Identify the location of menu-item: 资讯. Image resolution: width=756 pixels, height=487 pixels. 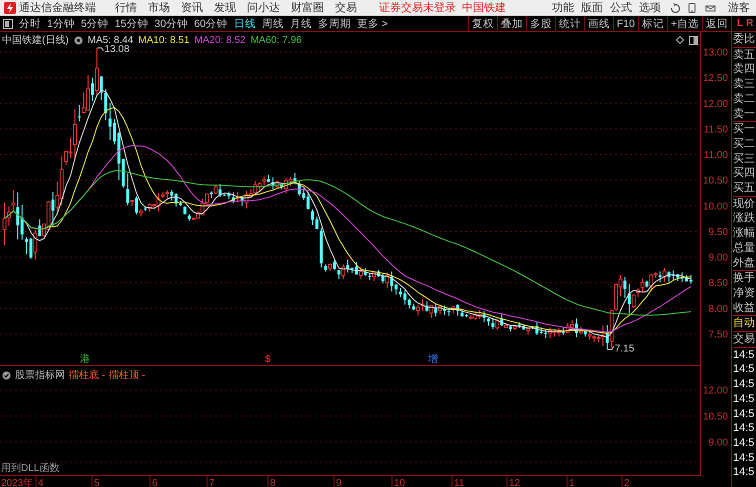
(192, 7).